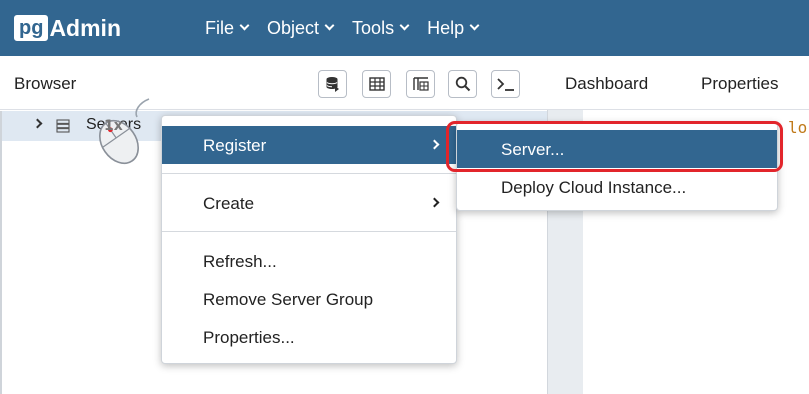  What do you see at coordinates (293, 27) in the screenshot?
I see `menu-object-label: Object` at bounding box center [293, 27].